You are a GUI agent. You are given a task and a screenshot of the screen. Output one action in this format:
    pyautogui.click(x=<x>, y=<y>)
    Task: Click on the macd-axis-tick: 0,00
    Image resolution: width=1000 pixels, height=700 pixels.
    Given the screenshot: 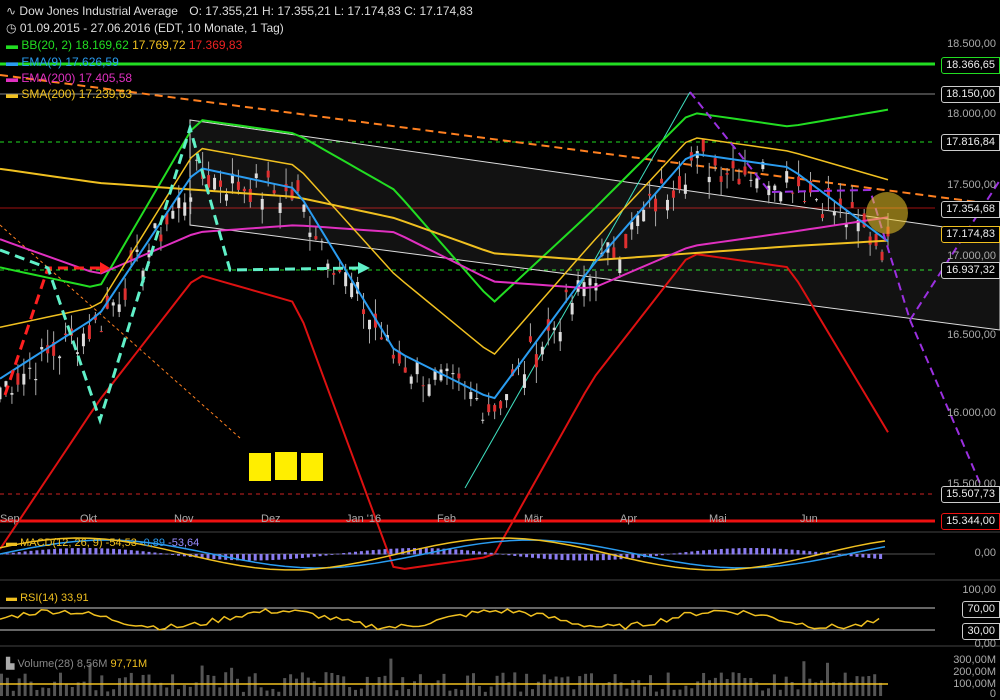 What is the action you would take?
    pyautogui.click(x=985, y=553)
    